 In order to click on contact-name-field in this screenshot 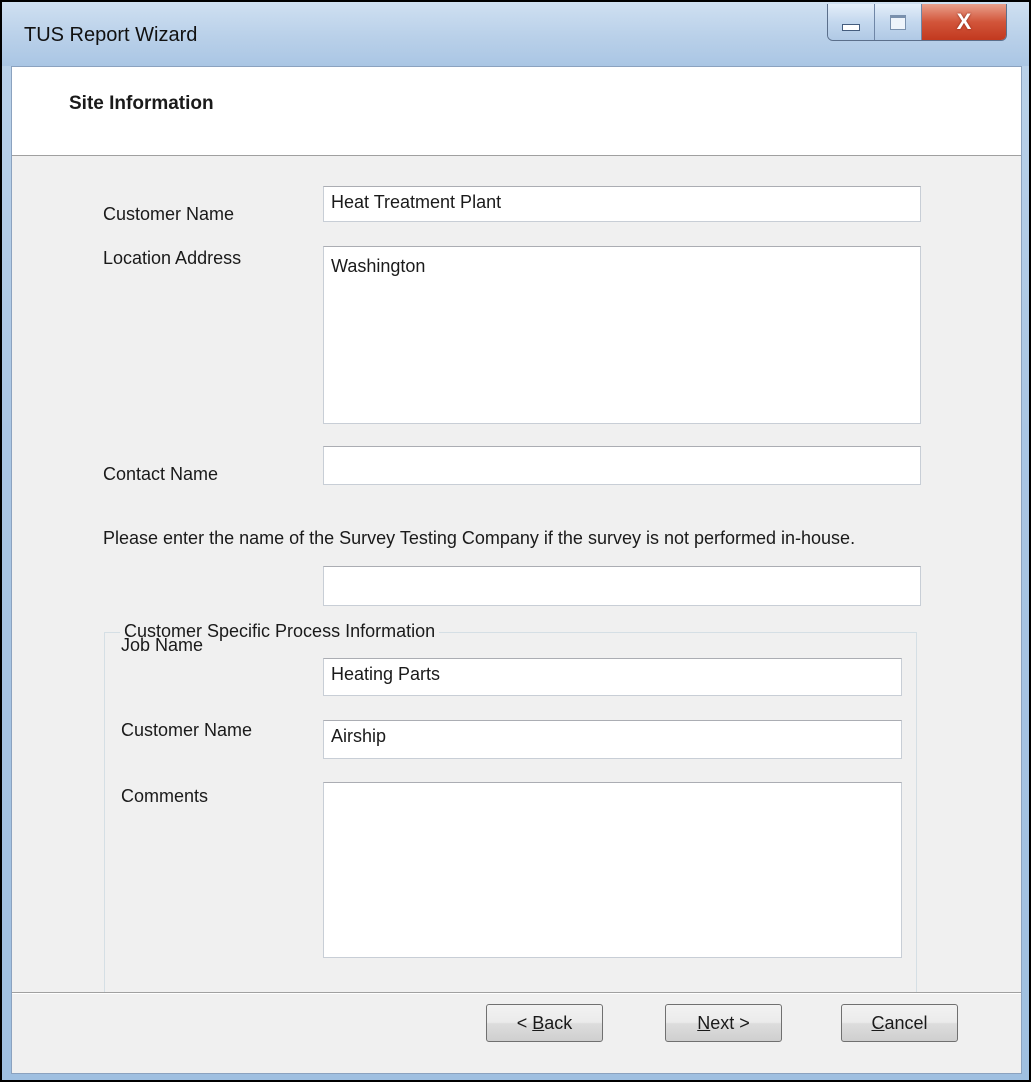, I will do `click(622, 465)`.